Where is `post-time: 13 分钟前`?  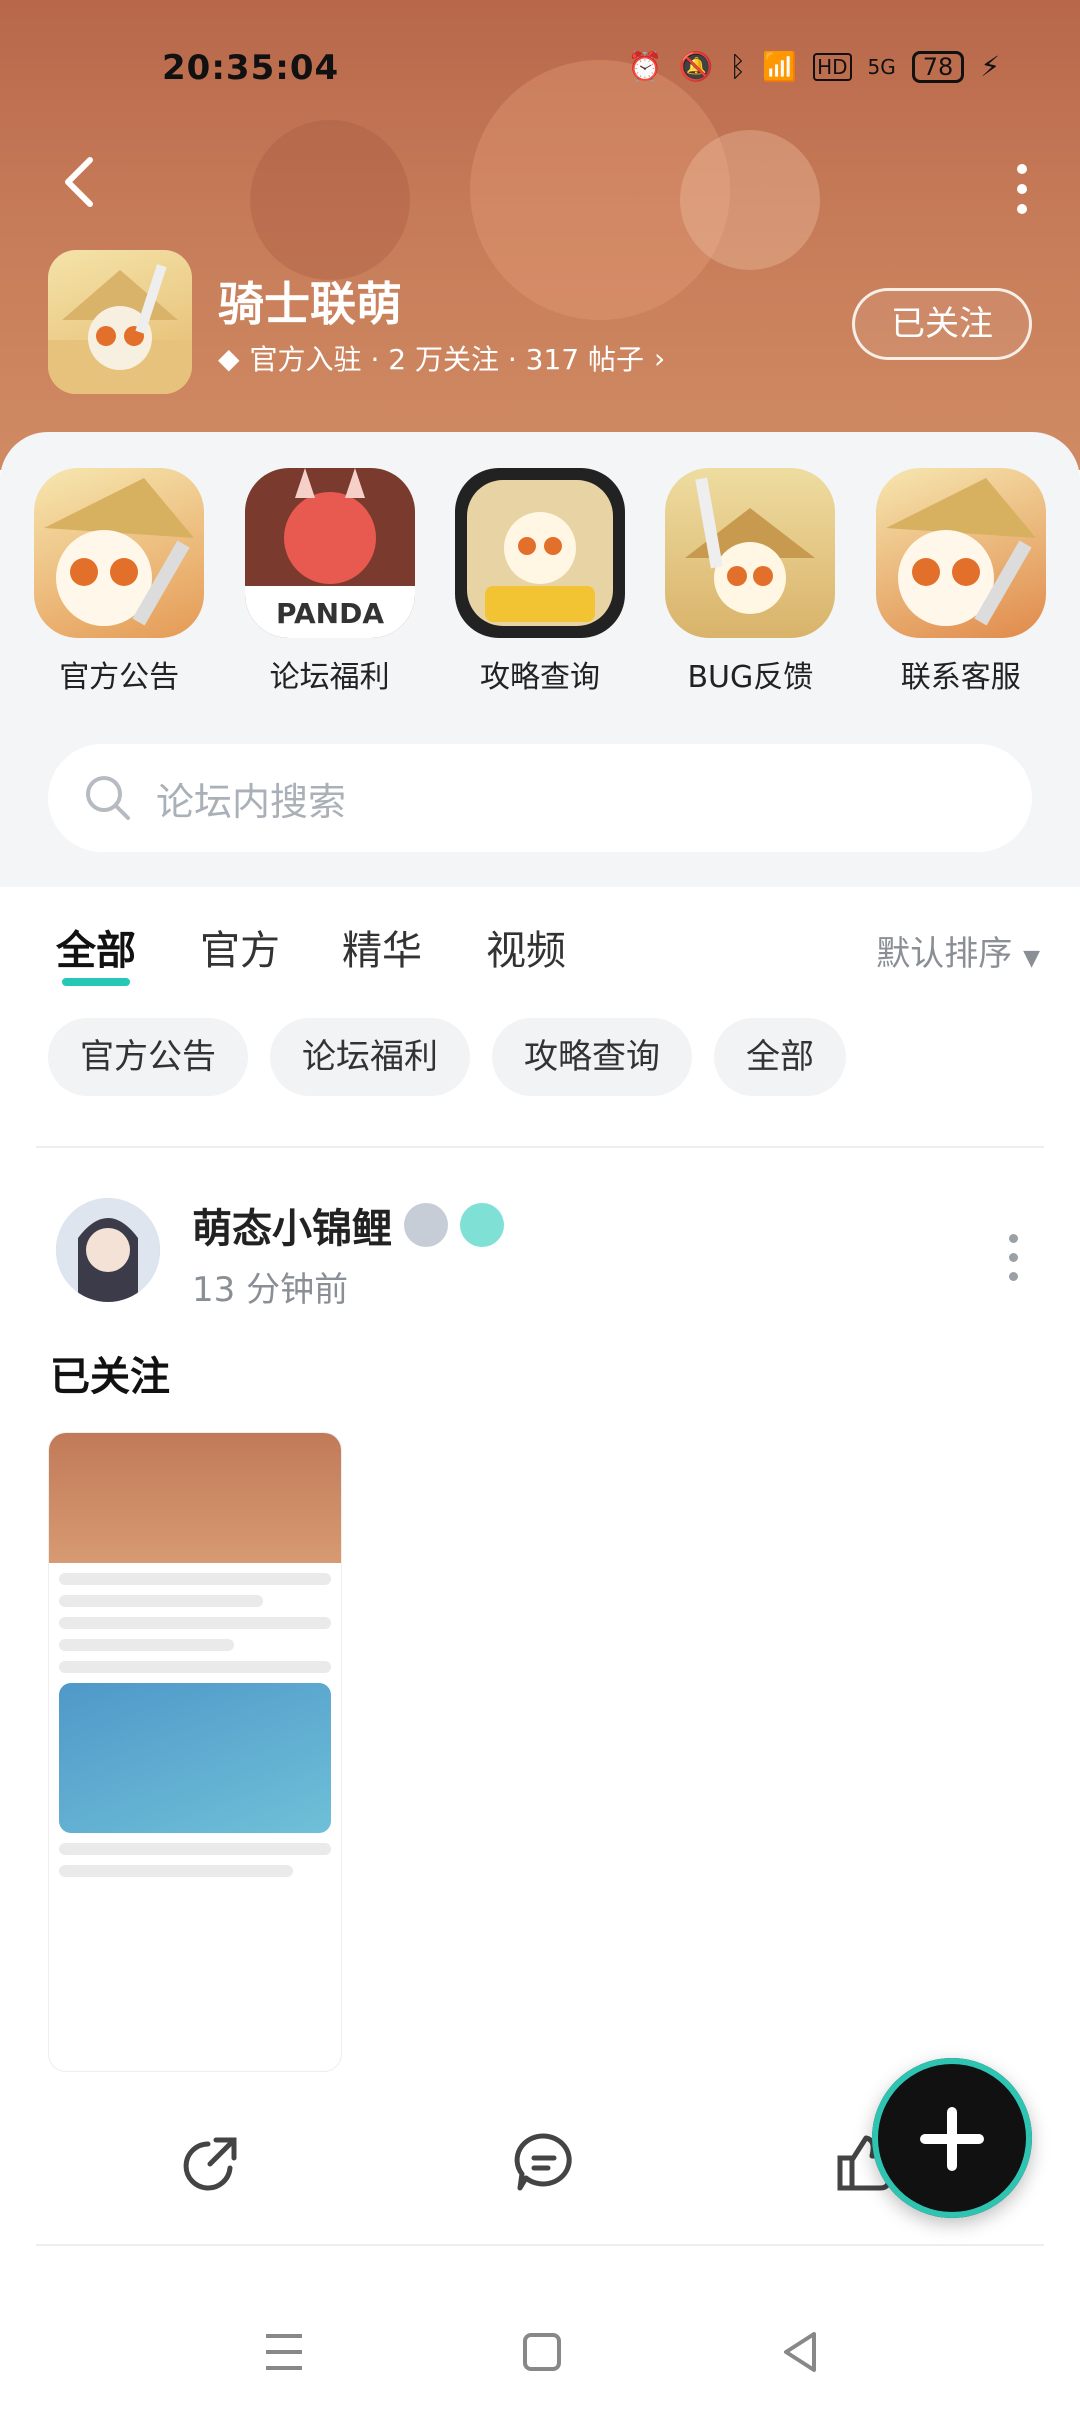
post-time: 13 分钟前 is located at coordinates (270, 1290).